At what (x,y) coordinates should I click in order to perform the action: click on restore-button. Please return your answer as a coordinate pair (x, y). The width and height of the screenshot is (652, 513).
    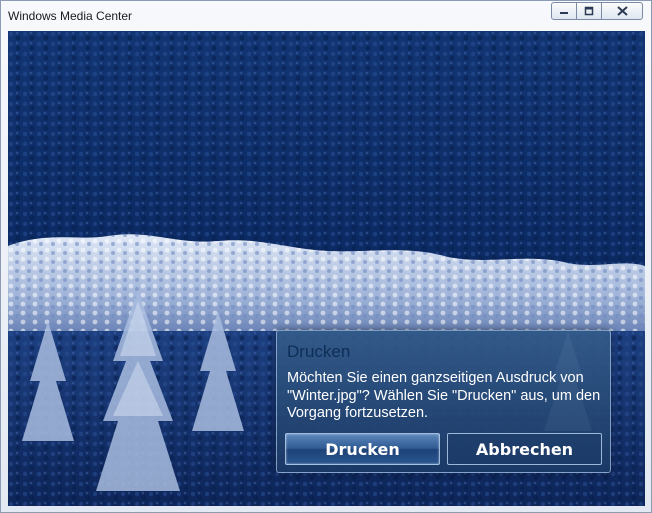
    Looking at the image, I should click on (589, 11).